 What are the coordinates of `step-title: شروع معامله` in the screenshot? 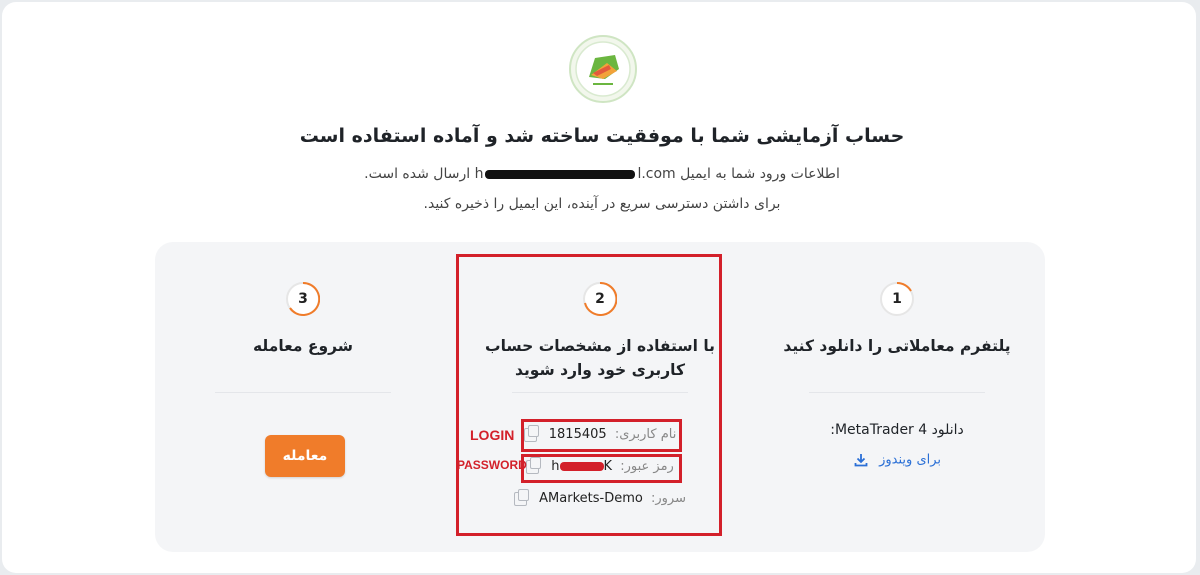 It's located at (303, 346).